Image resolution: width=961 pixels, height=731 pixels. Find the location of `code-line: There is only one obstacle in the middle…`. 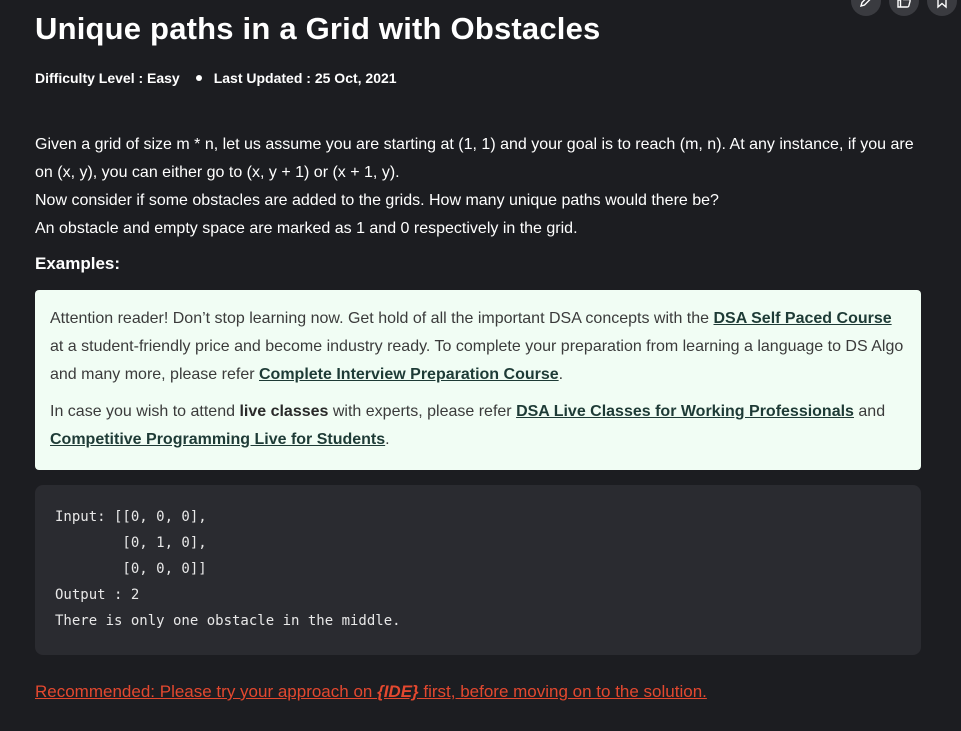

code-line: There is only one obstacle in the middle… is located at coordinates (228, 621).